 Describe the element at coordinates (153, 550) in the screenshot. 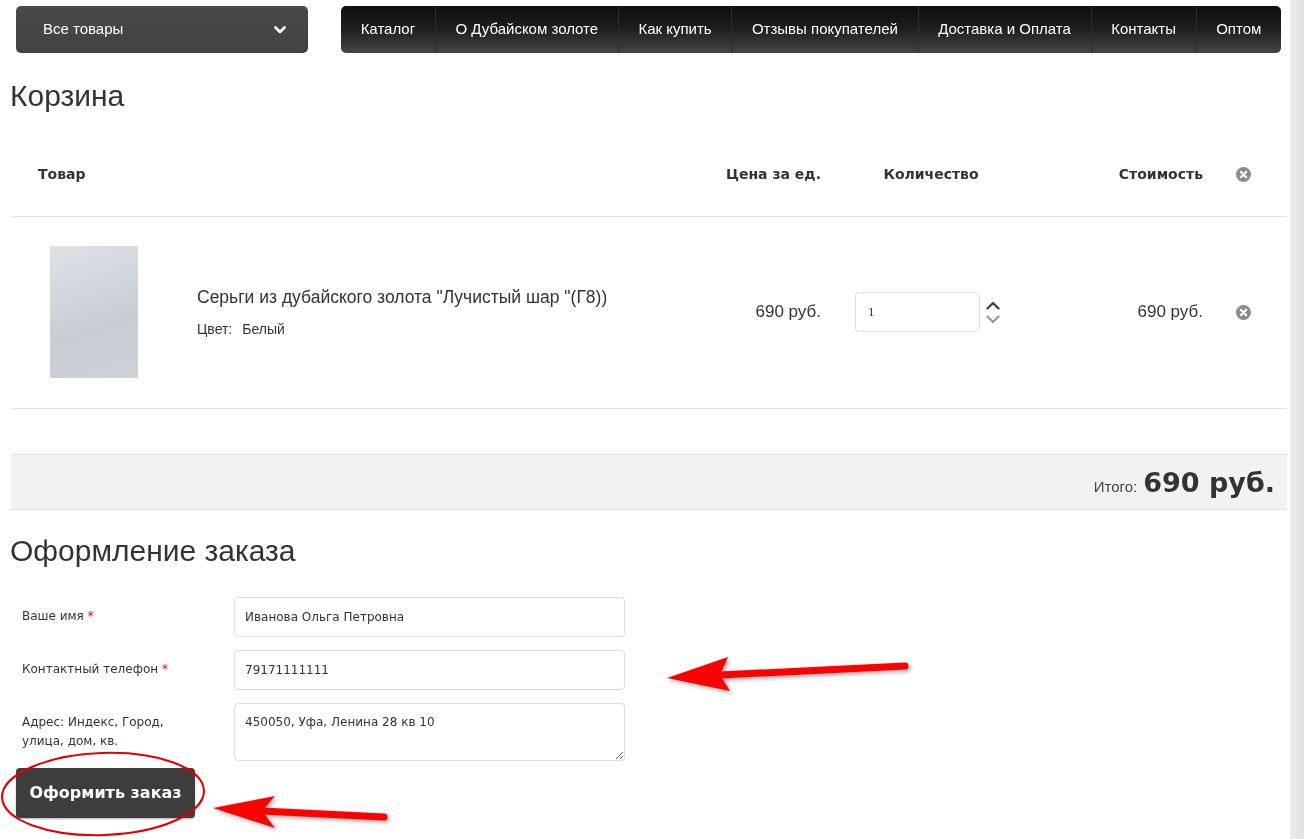

I see `section-title: Оформление заказа` at that location.